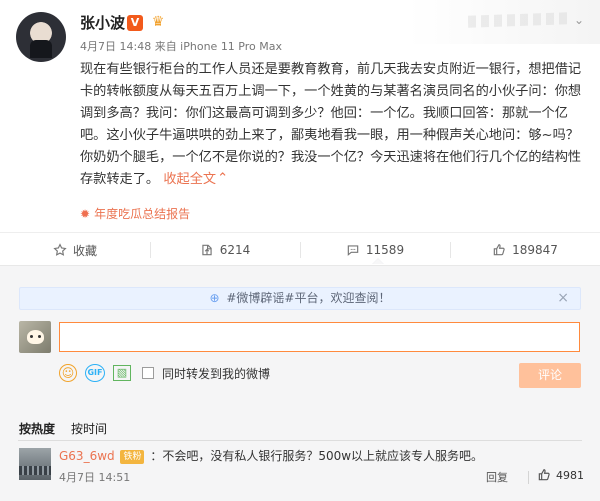  I want to click on like-count: 189847, so click(535, 250).